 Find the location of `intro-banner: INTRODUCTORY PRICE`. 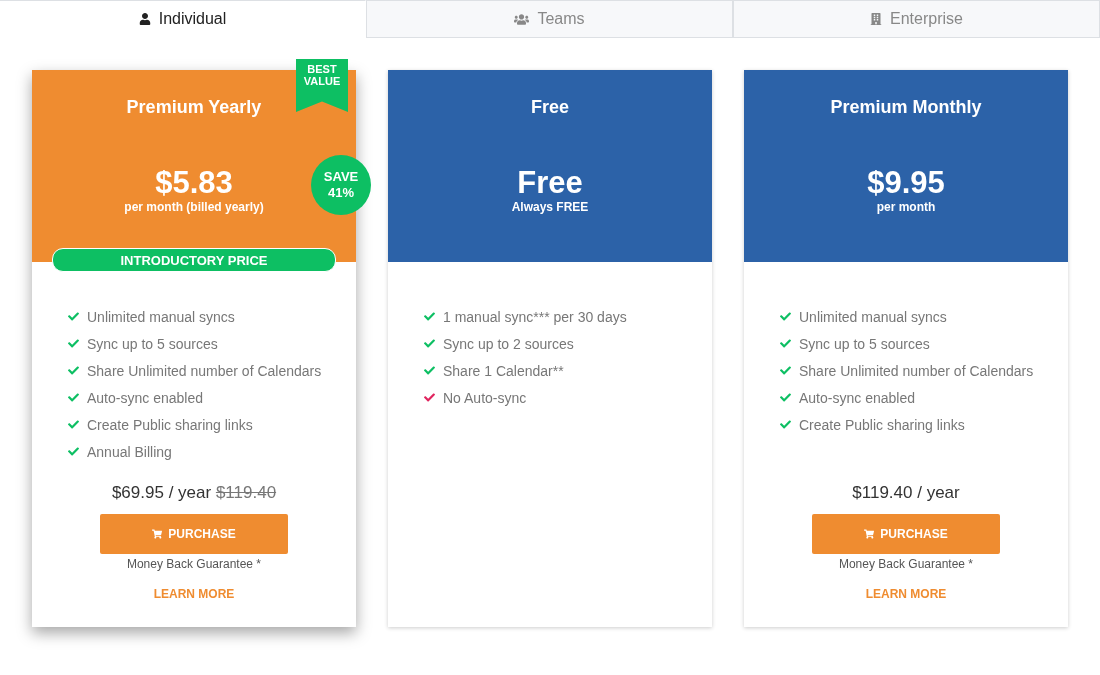

intro-banner: INTRODUCTORY PRICE is located at coordinates (194, 260).